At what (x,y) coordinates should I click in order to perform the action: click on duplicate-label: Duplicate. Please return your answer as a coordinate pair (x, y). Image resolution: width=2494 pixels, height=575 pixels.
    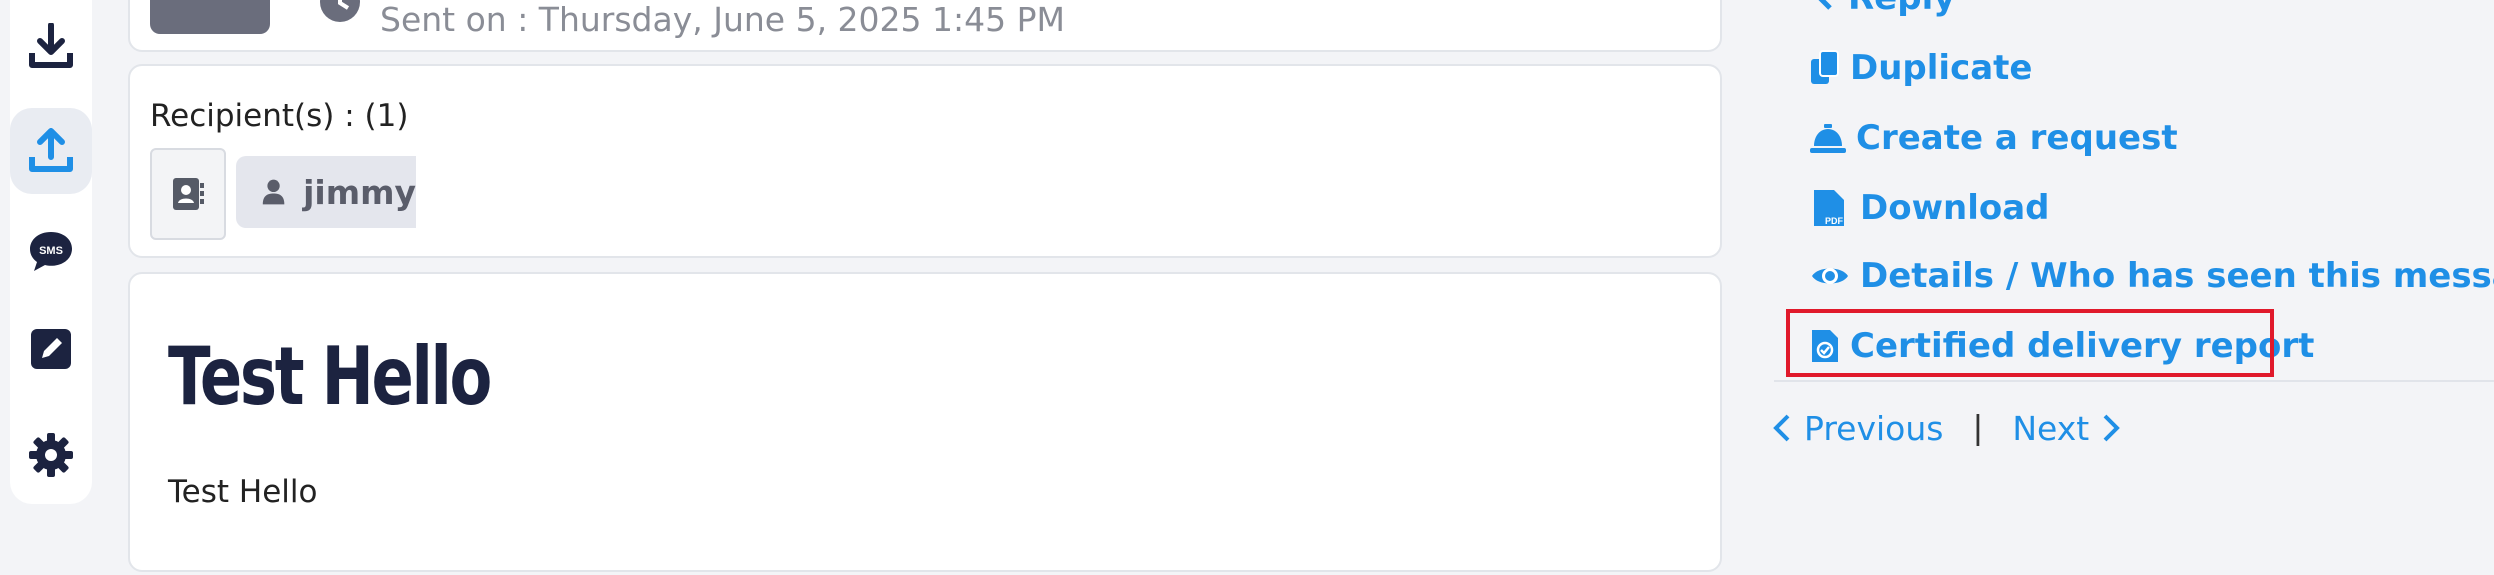
    Looking at the image, I should click on (1941, 68).